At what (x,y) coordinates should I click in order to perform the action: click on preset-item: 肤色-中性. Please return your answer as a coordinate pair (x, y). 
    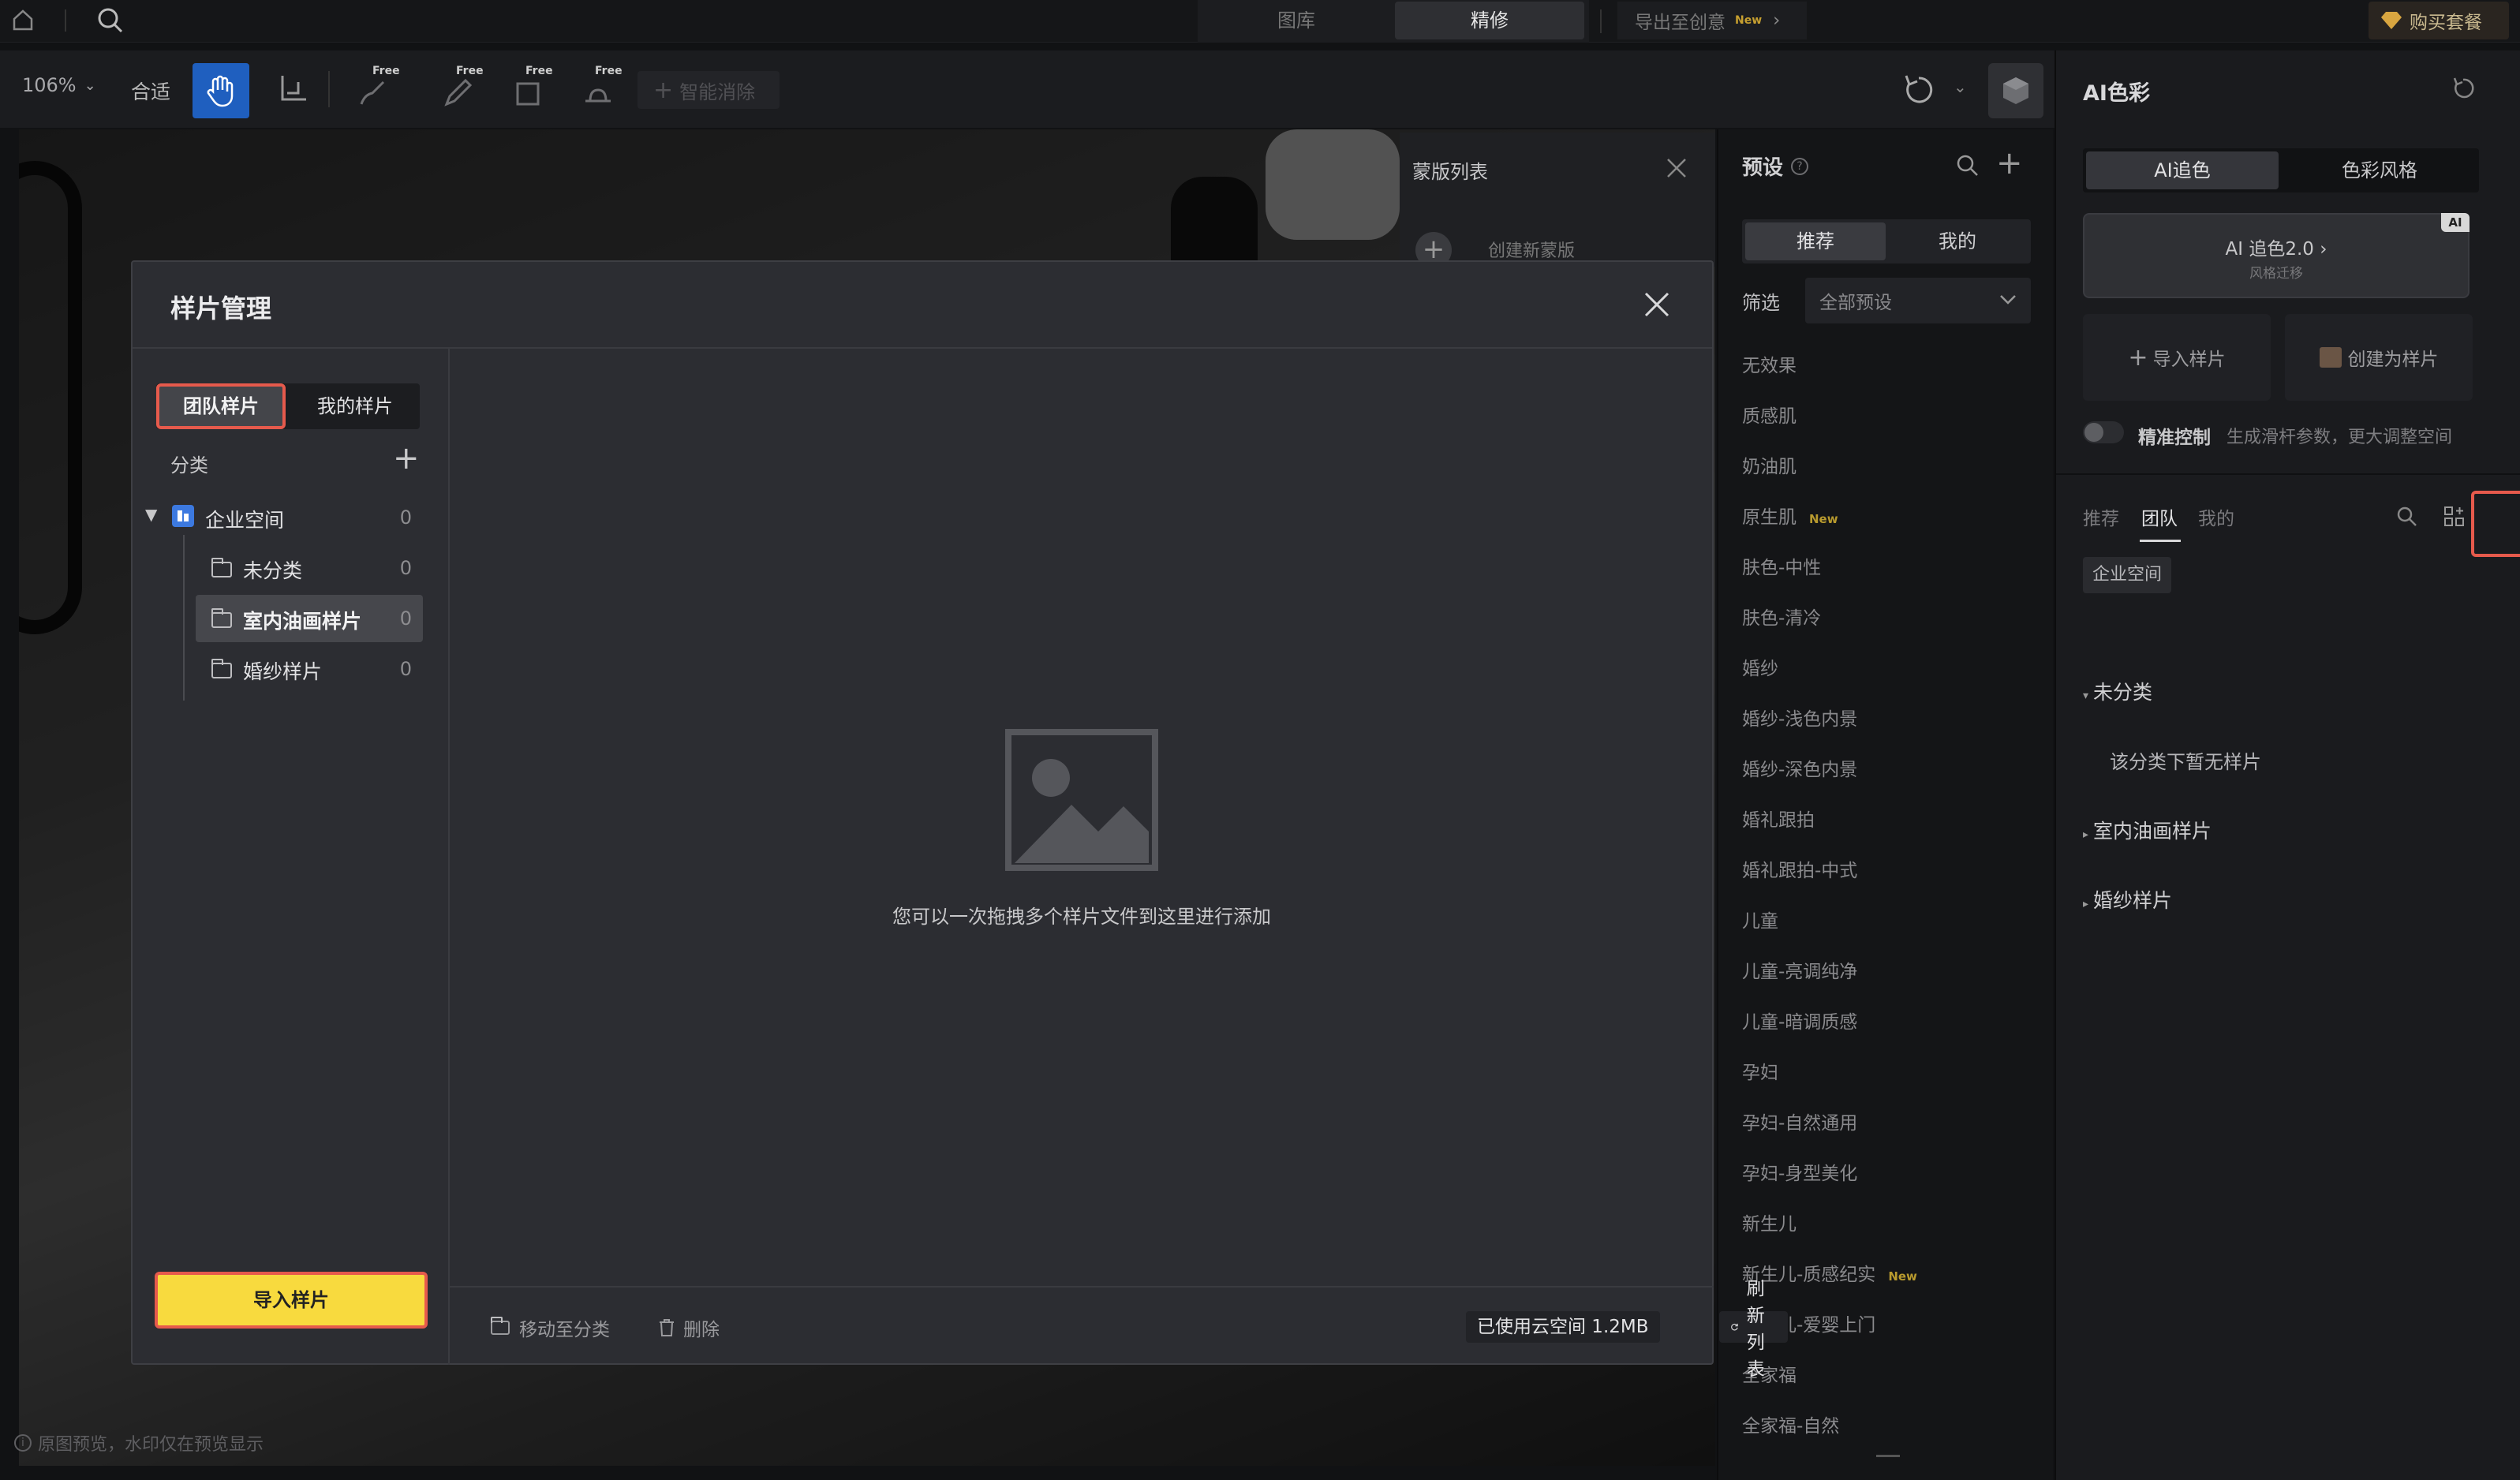
    Looking at the image, I should click on (1781, 565).